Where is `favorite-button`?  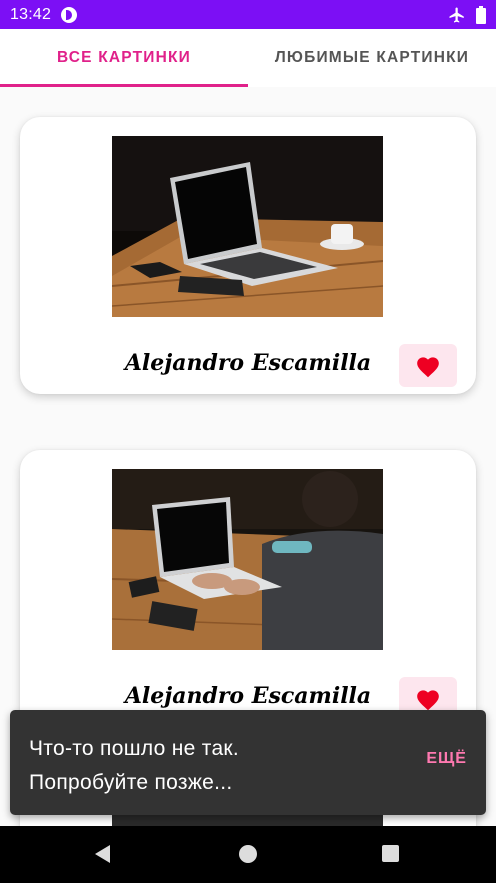 favorite-button is located at coordinates (428, 365).